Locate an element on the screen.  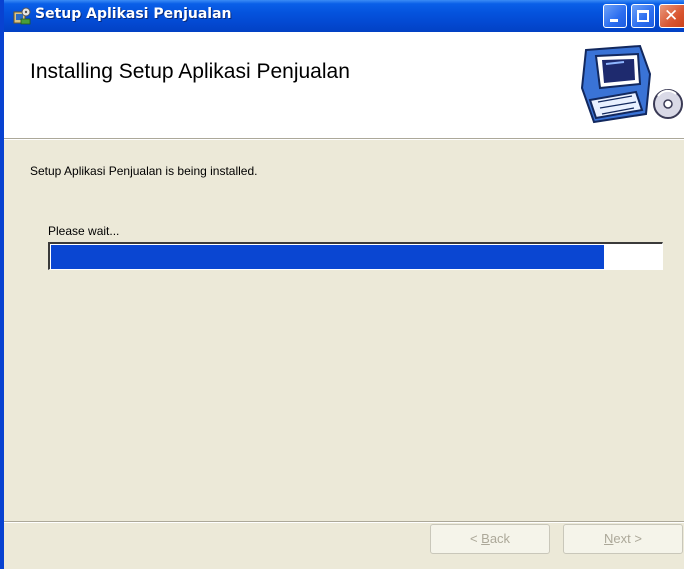
close-button: ✕ is located at coordinates (671, 16).